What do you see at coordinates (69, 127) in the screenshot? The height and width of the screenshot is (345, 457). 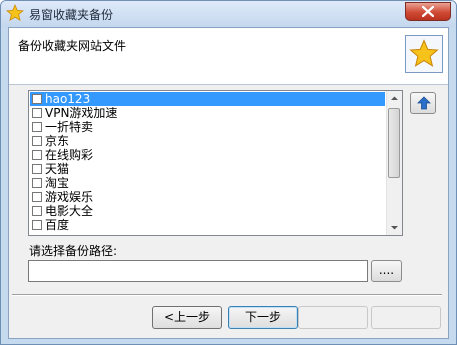 I see `list-item-label: 一折特卖` at bounding box center [69, 127].